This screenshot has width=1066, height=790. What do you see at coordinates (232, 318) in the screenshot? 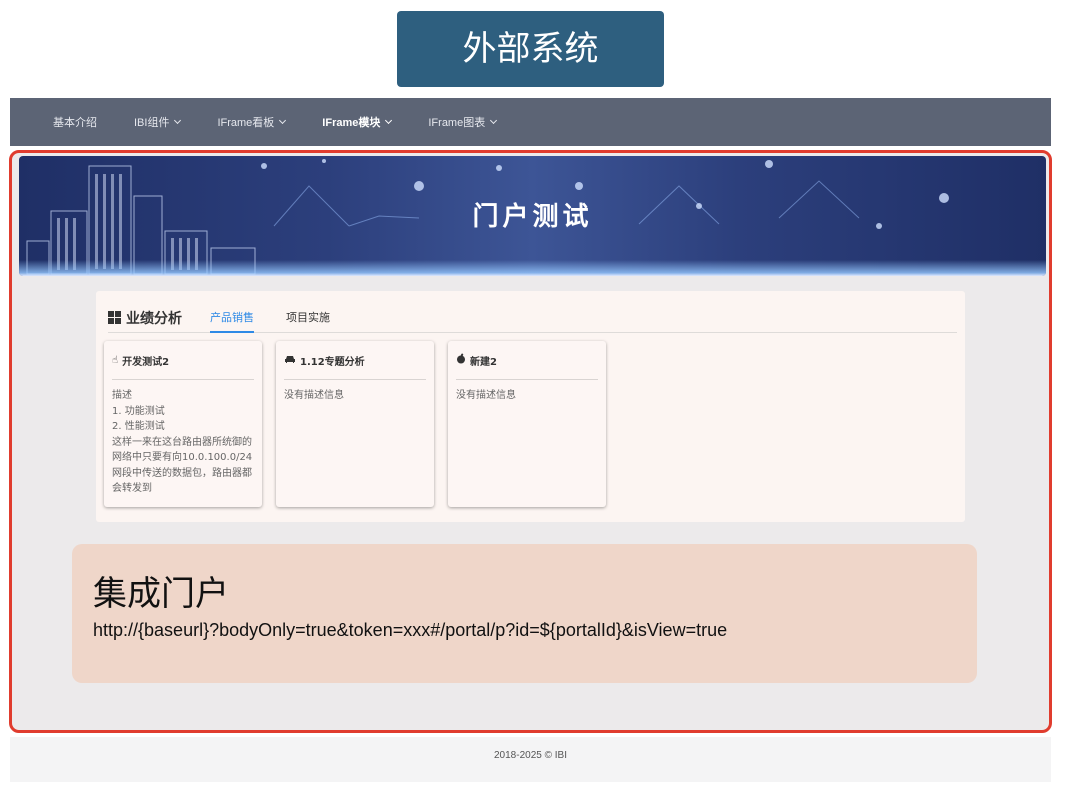
I see `tab-product-sales: 产品销售` at bounding box center [232, 318].